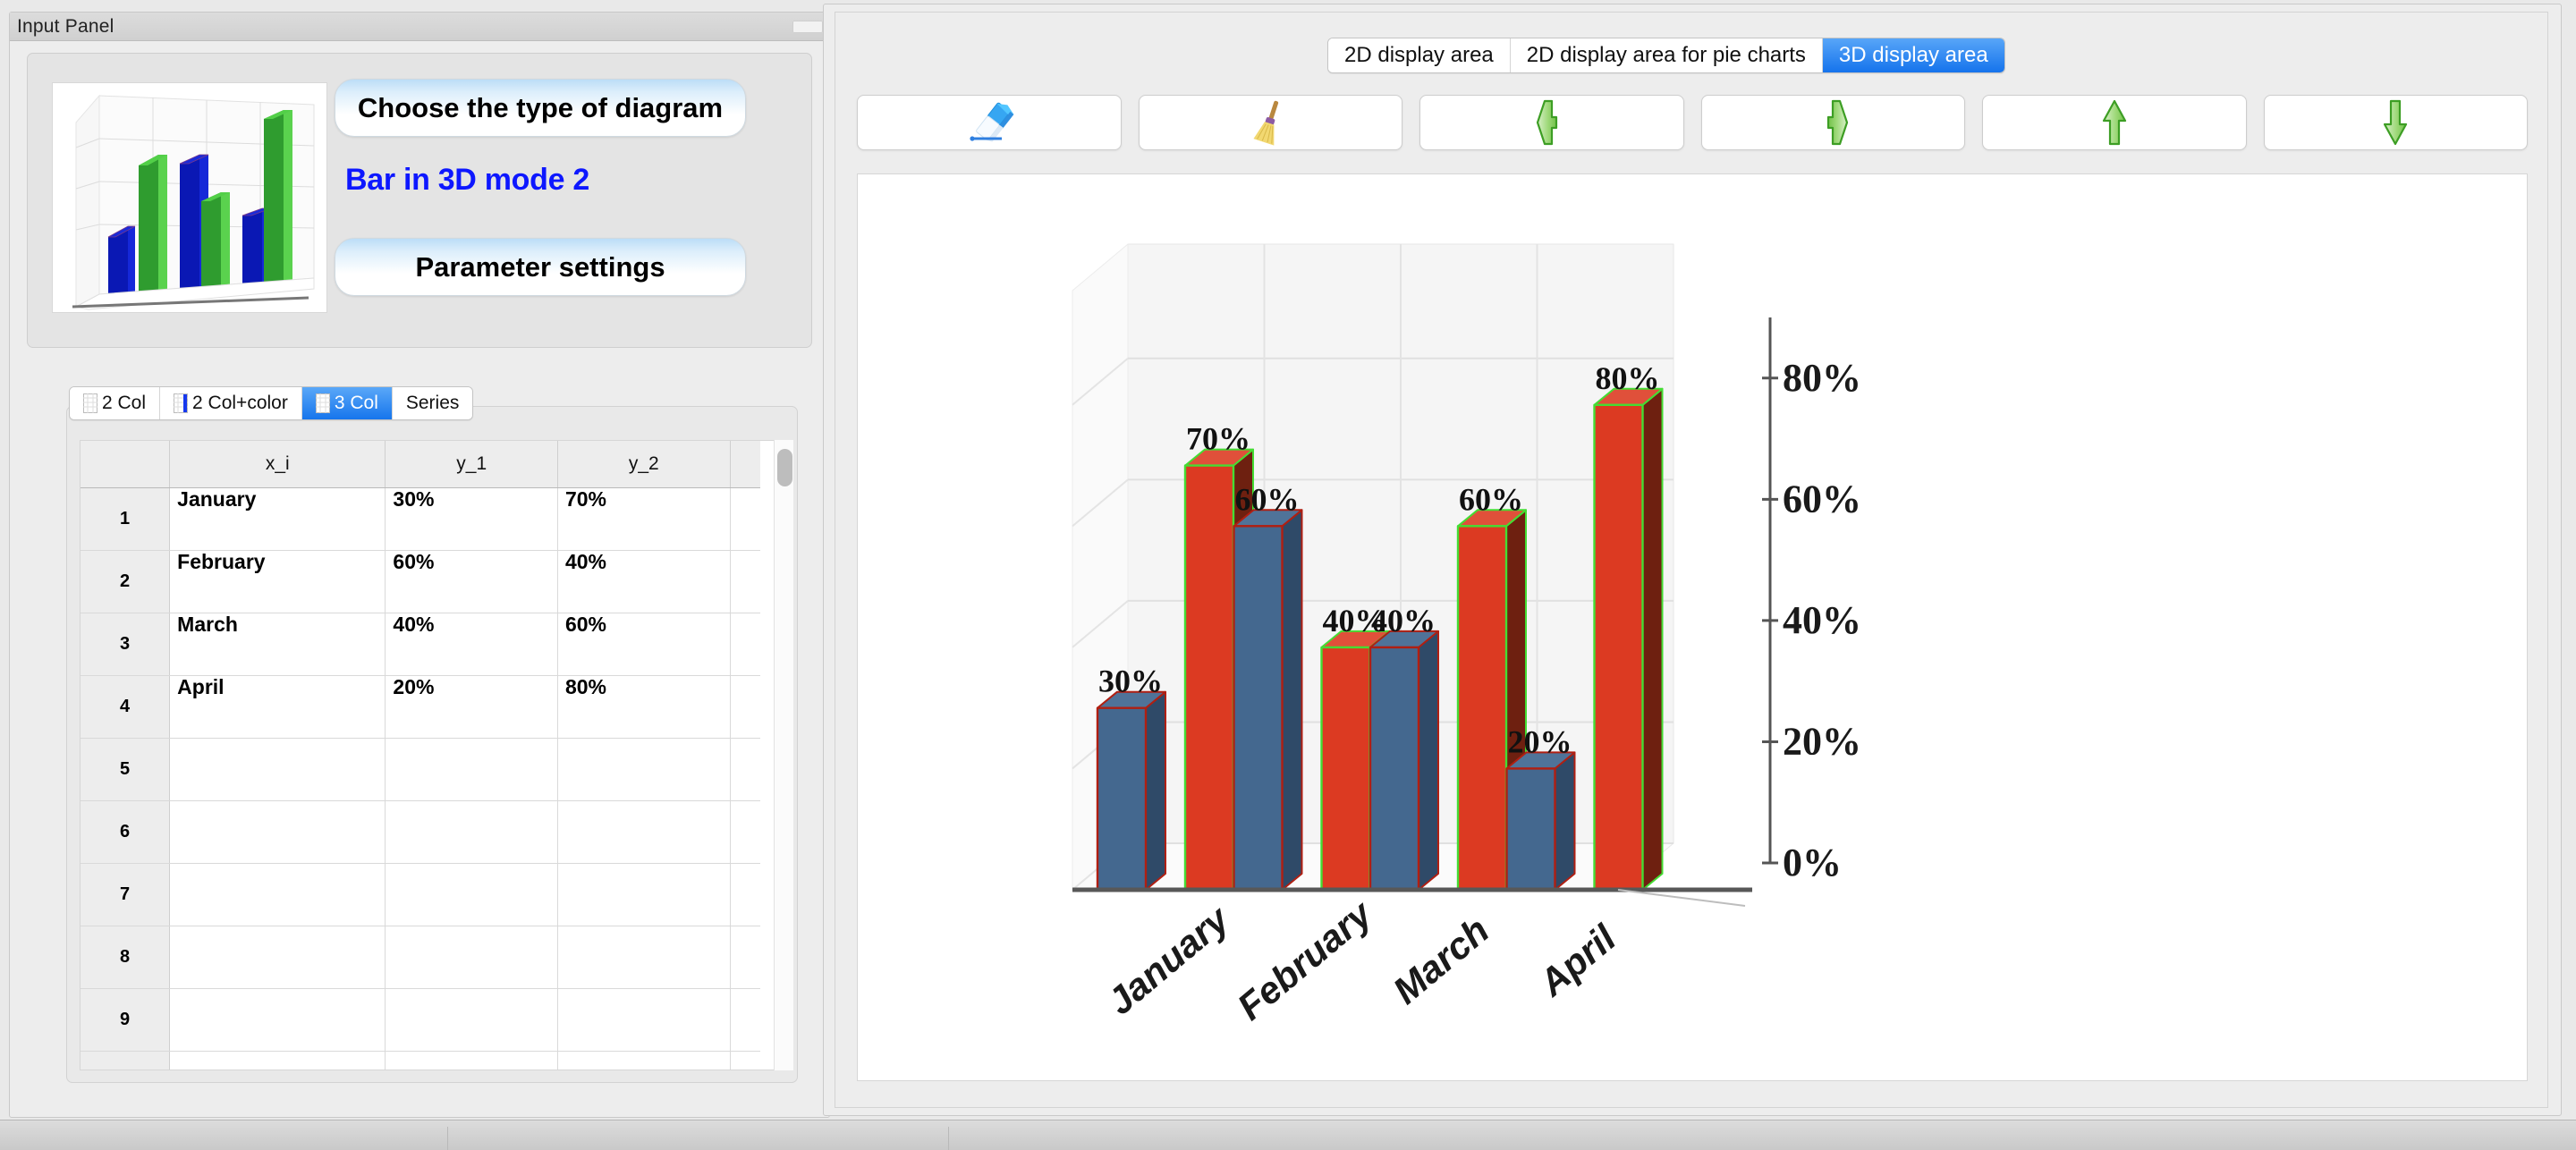  I want to click on input-panel-title: Input Panel, so click(65, 26).